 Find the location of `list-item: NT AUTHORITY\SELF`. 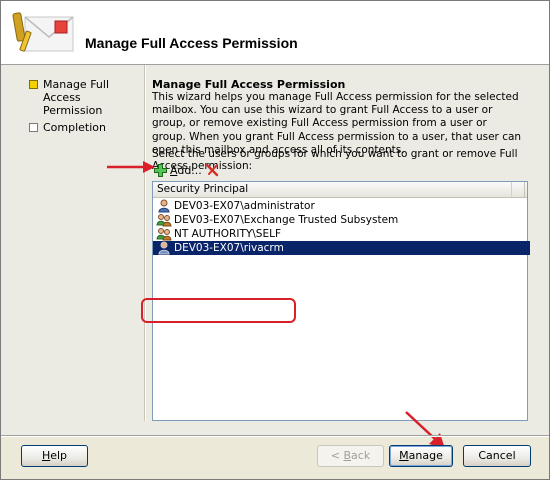

list-item: NT AUTHORITY\SELF is located at coordinates (340, 234).